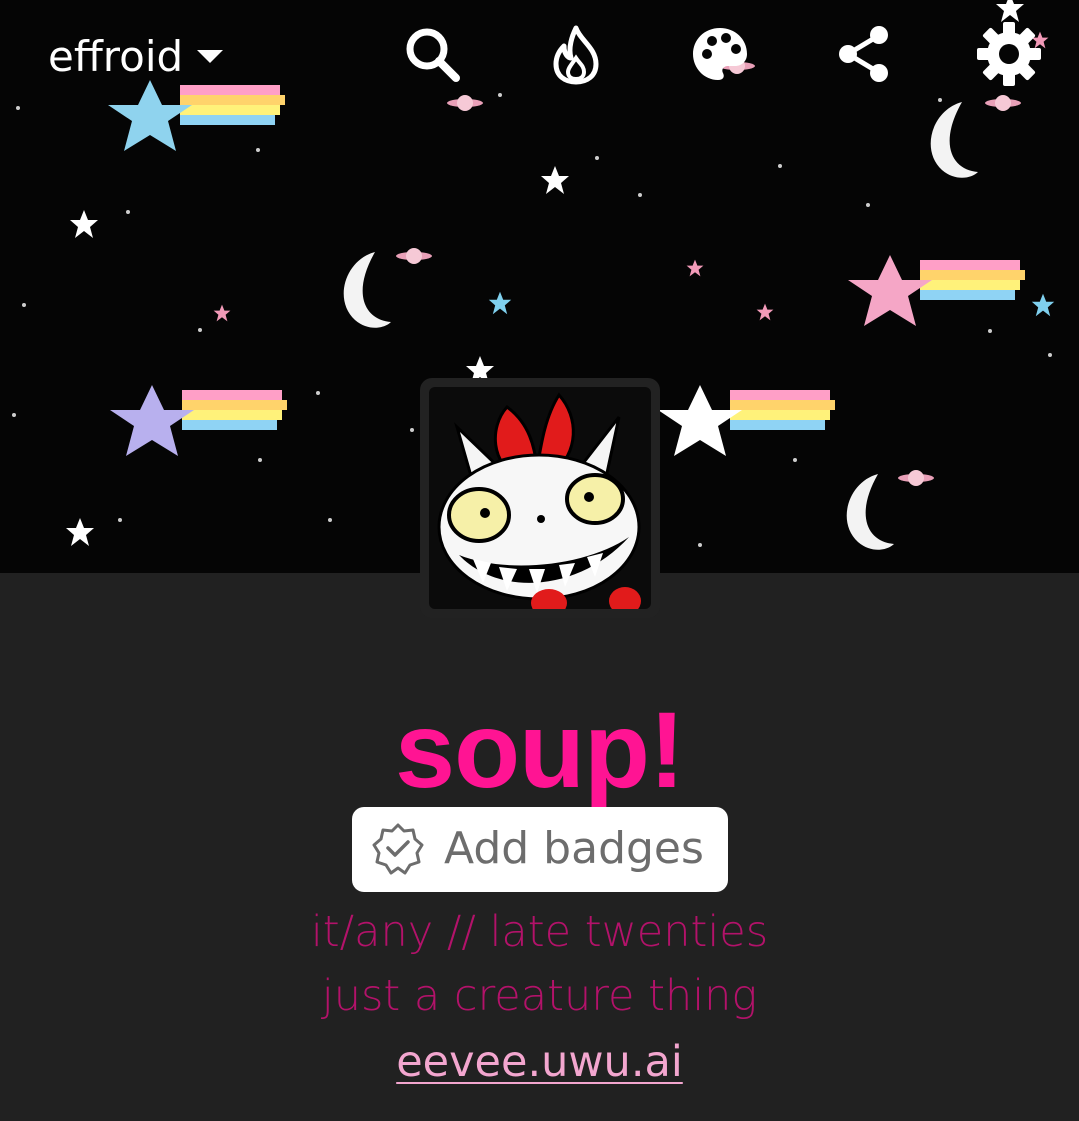  I want to click on add-badges-label: Add badges, so click(574, 848).